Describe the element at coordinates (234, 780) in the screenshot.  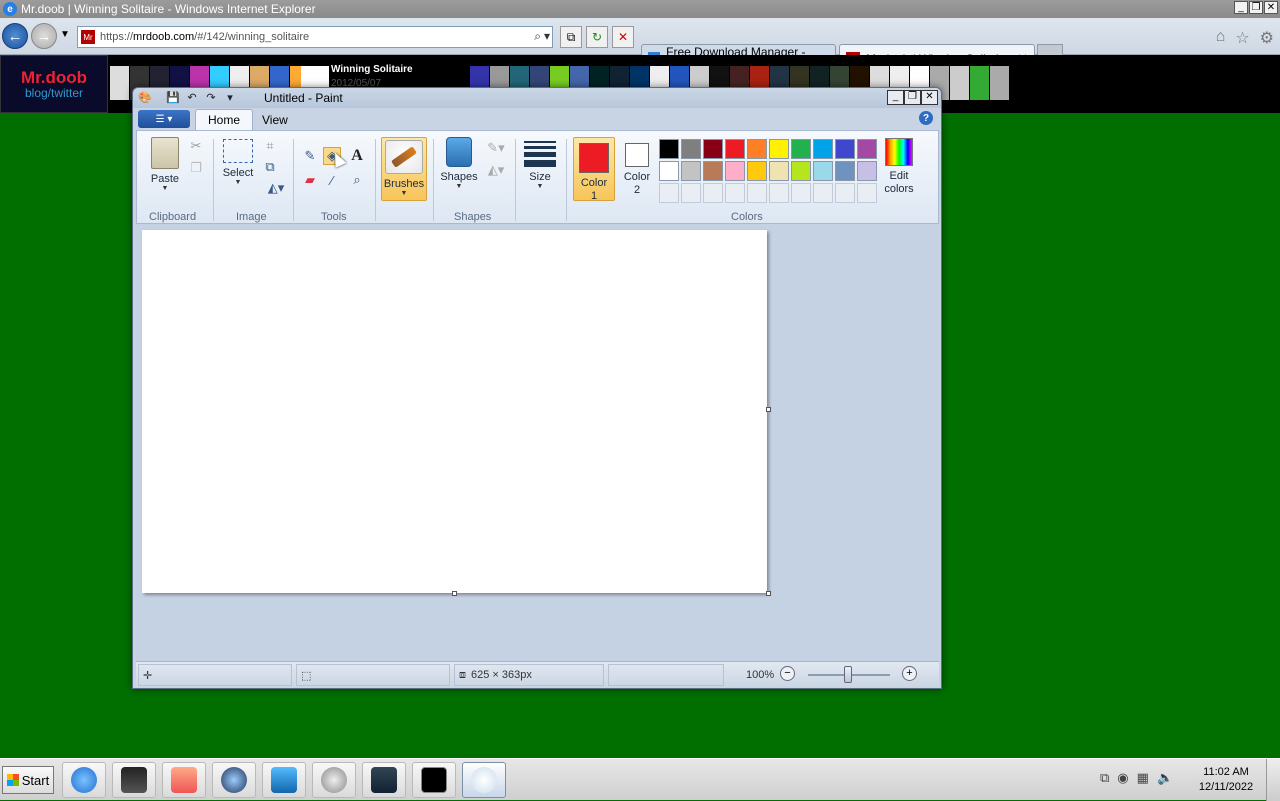
I see `network-icon` at that location.